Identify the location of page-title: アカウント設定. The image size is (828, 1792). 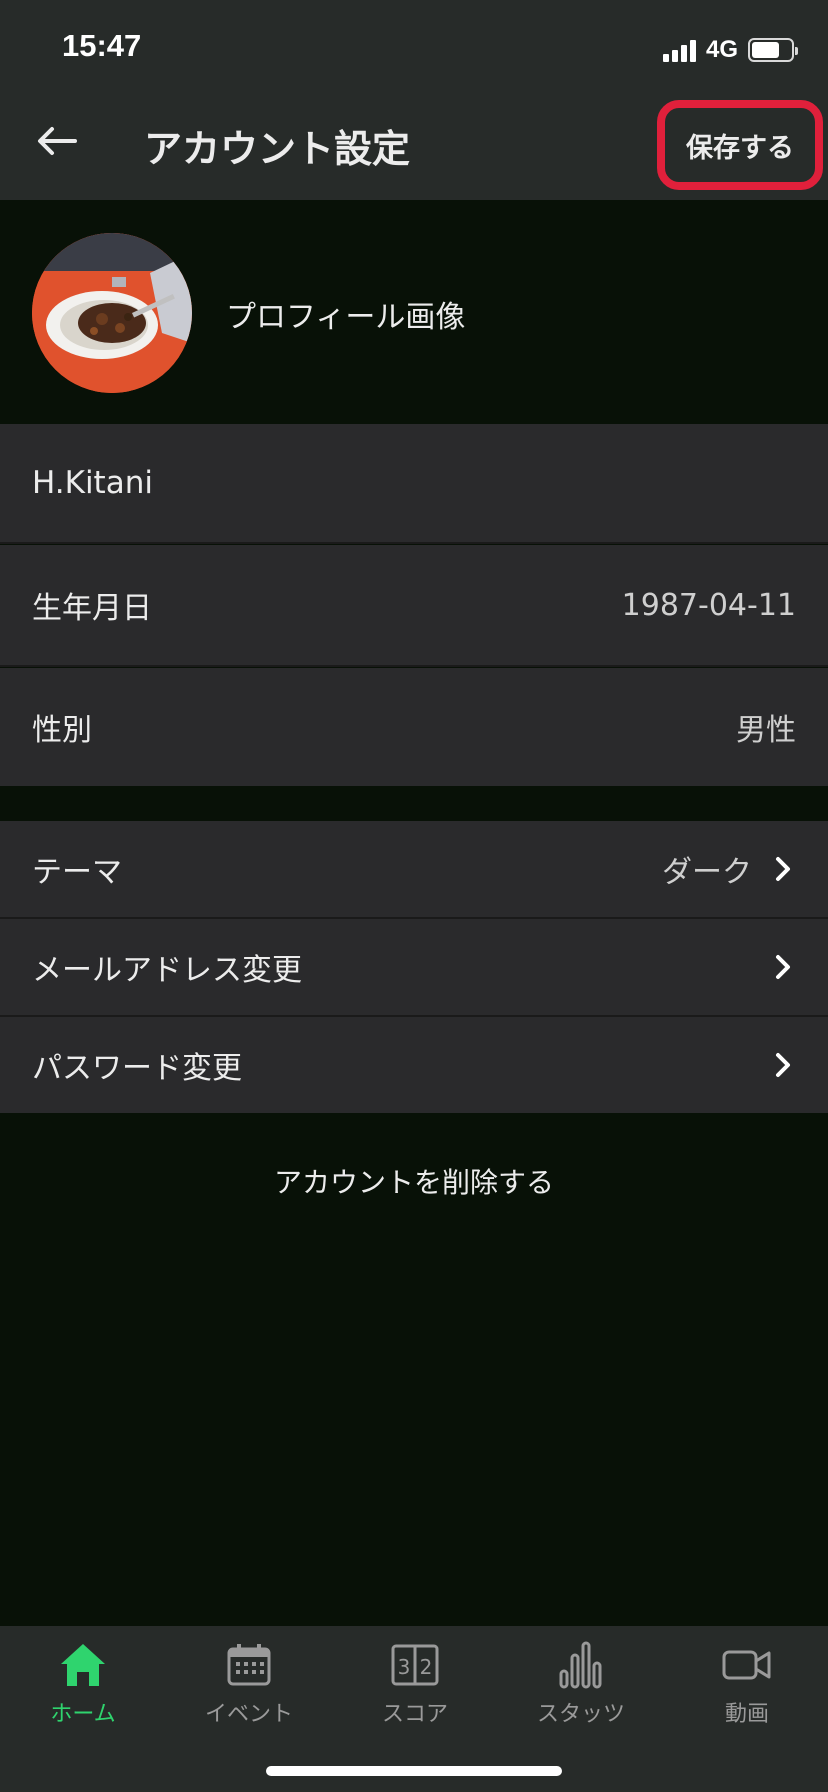
(277, 149).